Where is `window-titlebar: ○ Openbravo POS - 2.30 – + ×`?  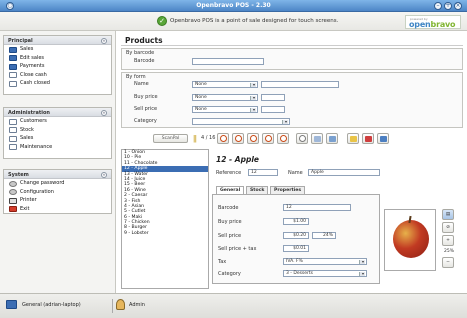 window-titlebar: ○ Openbravo POS - 2.30 – + × is located at coordinates (233, 6).